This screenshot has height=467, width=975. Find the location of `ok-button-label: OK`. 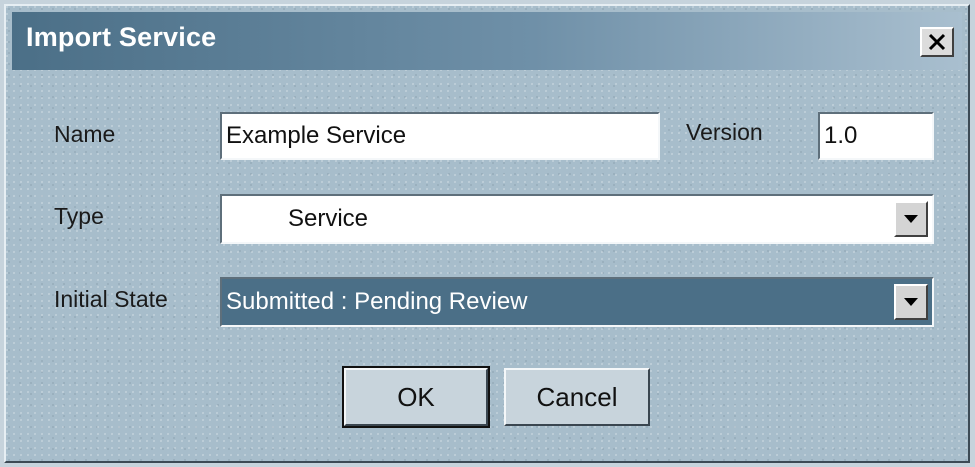

ok-button-label: OK is located at coordinates (416, 396).